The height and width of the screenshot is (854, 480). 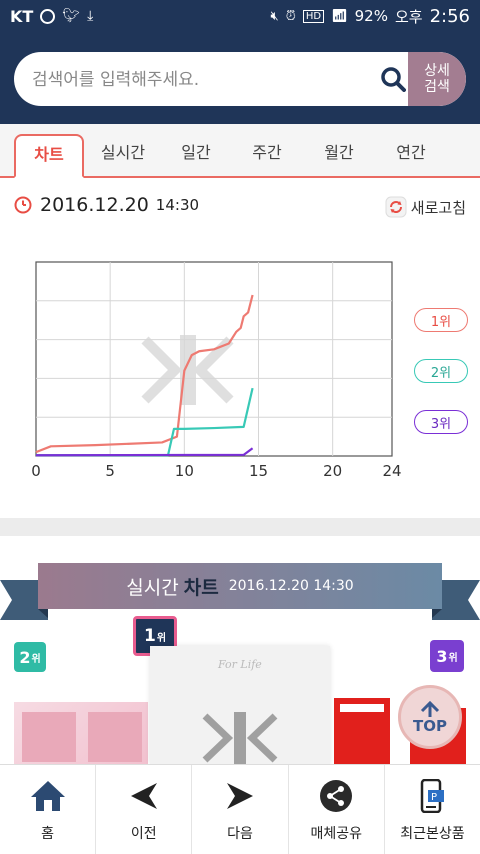 I want to click on rank-number: 1, so click(x=149, y=636).